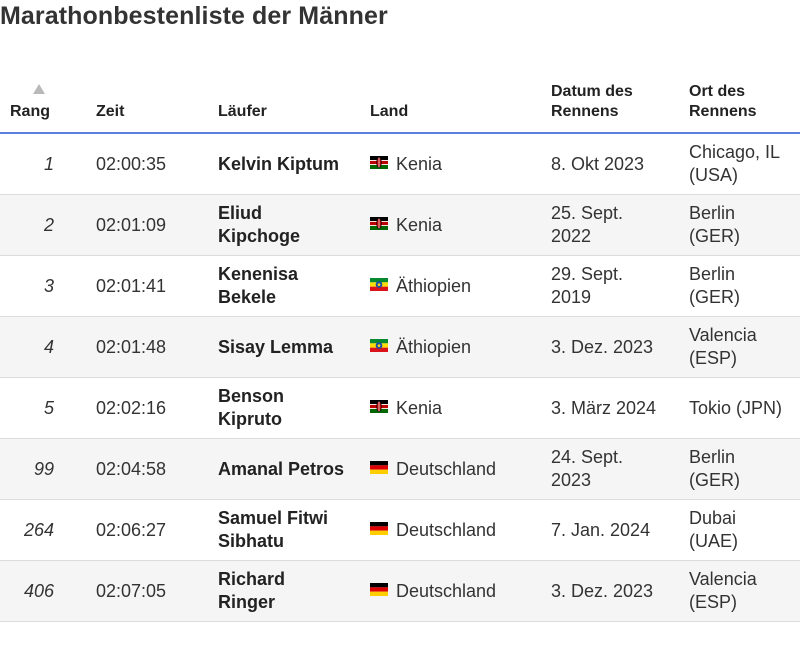 This screenshot has height=650, width=800. I want to click on cell-date: 3. März 2024, so click(608, 408).